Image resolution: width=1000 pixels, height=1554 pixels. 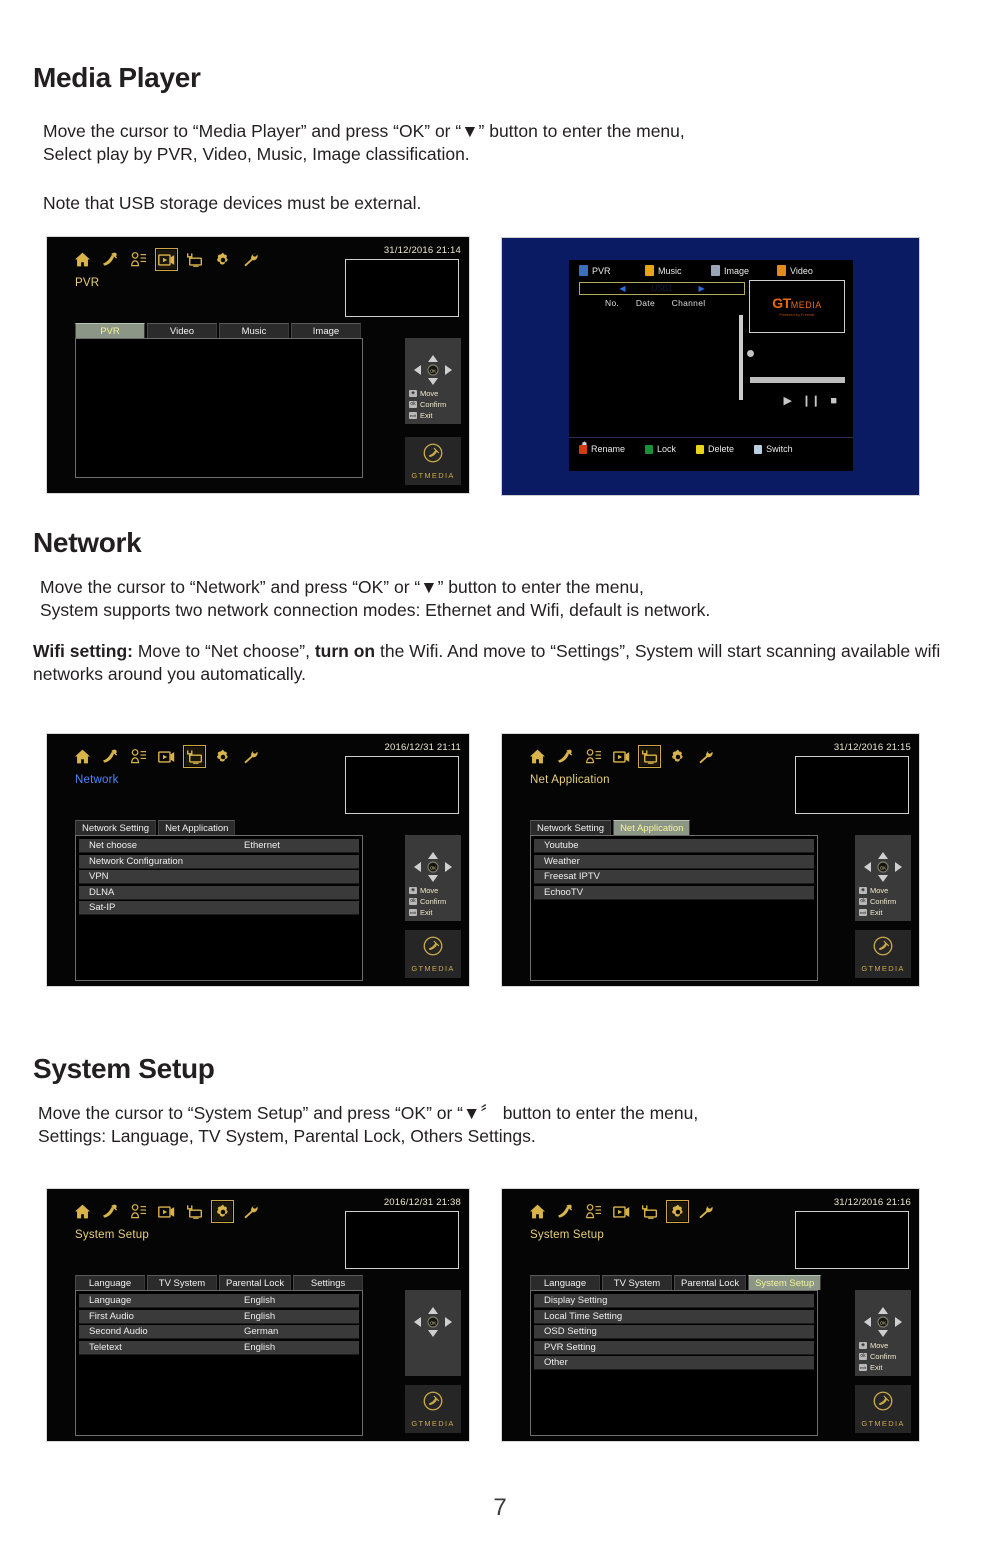 I want to click on chevron-right-icon: ▶, so click(x=701, y=288).